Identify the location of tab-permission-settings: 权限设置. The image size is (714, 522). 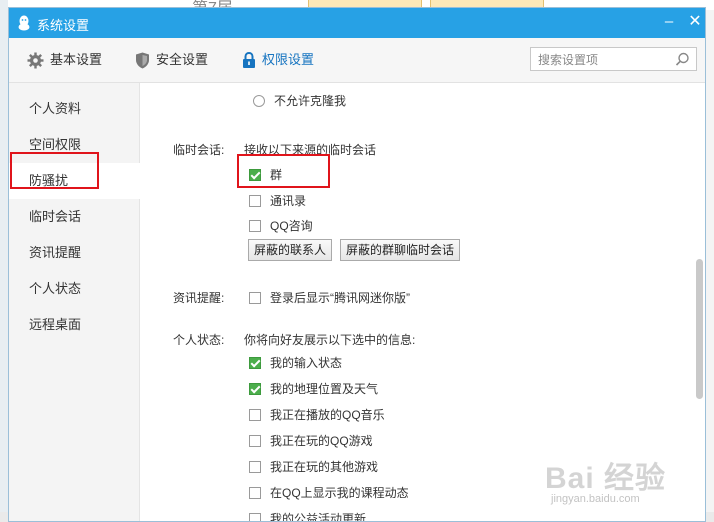
(278, 60).